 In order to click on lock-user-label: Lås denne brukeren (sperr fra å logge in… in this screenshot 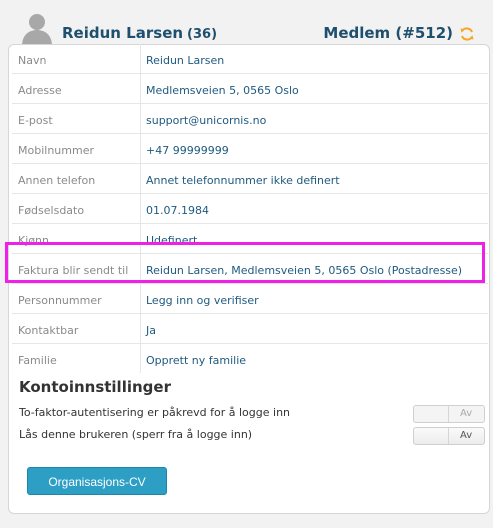, I will do `click(136, 434)`.